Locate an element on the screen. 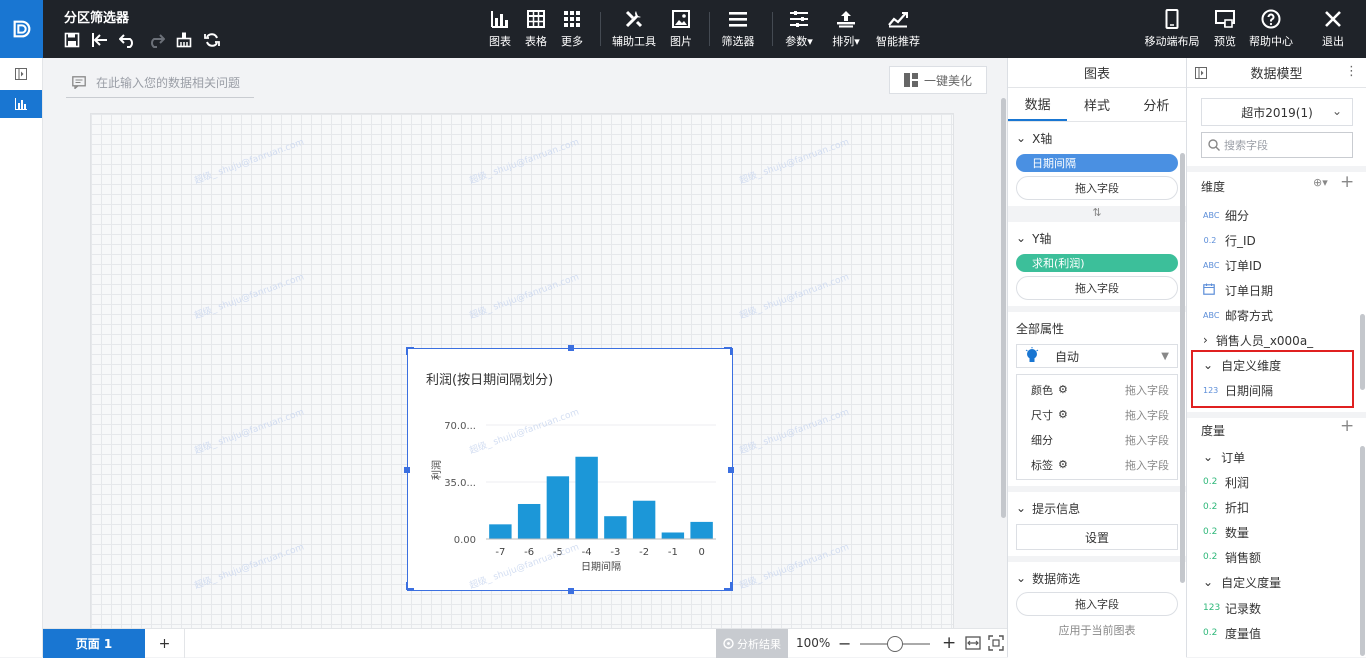 The height and width of the screenshot is (658, 1366). comment-icon is located at coordinates (79, 82).